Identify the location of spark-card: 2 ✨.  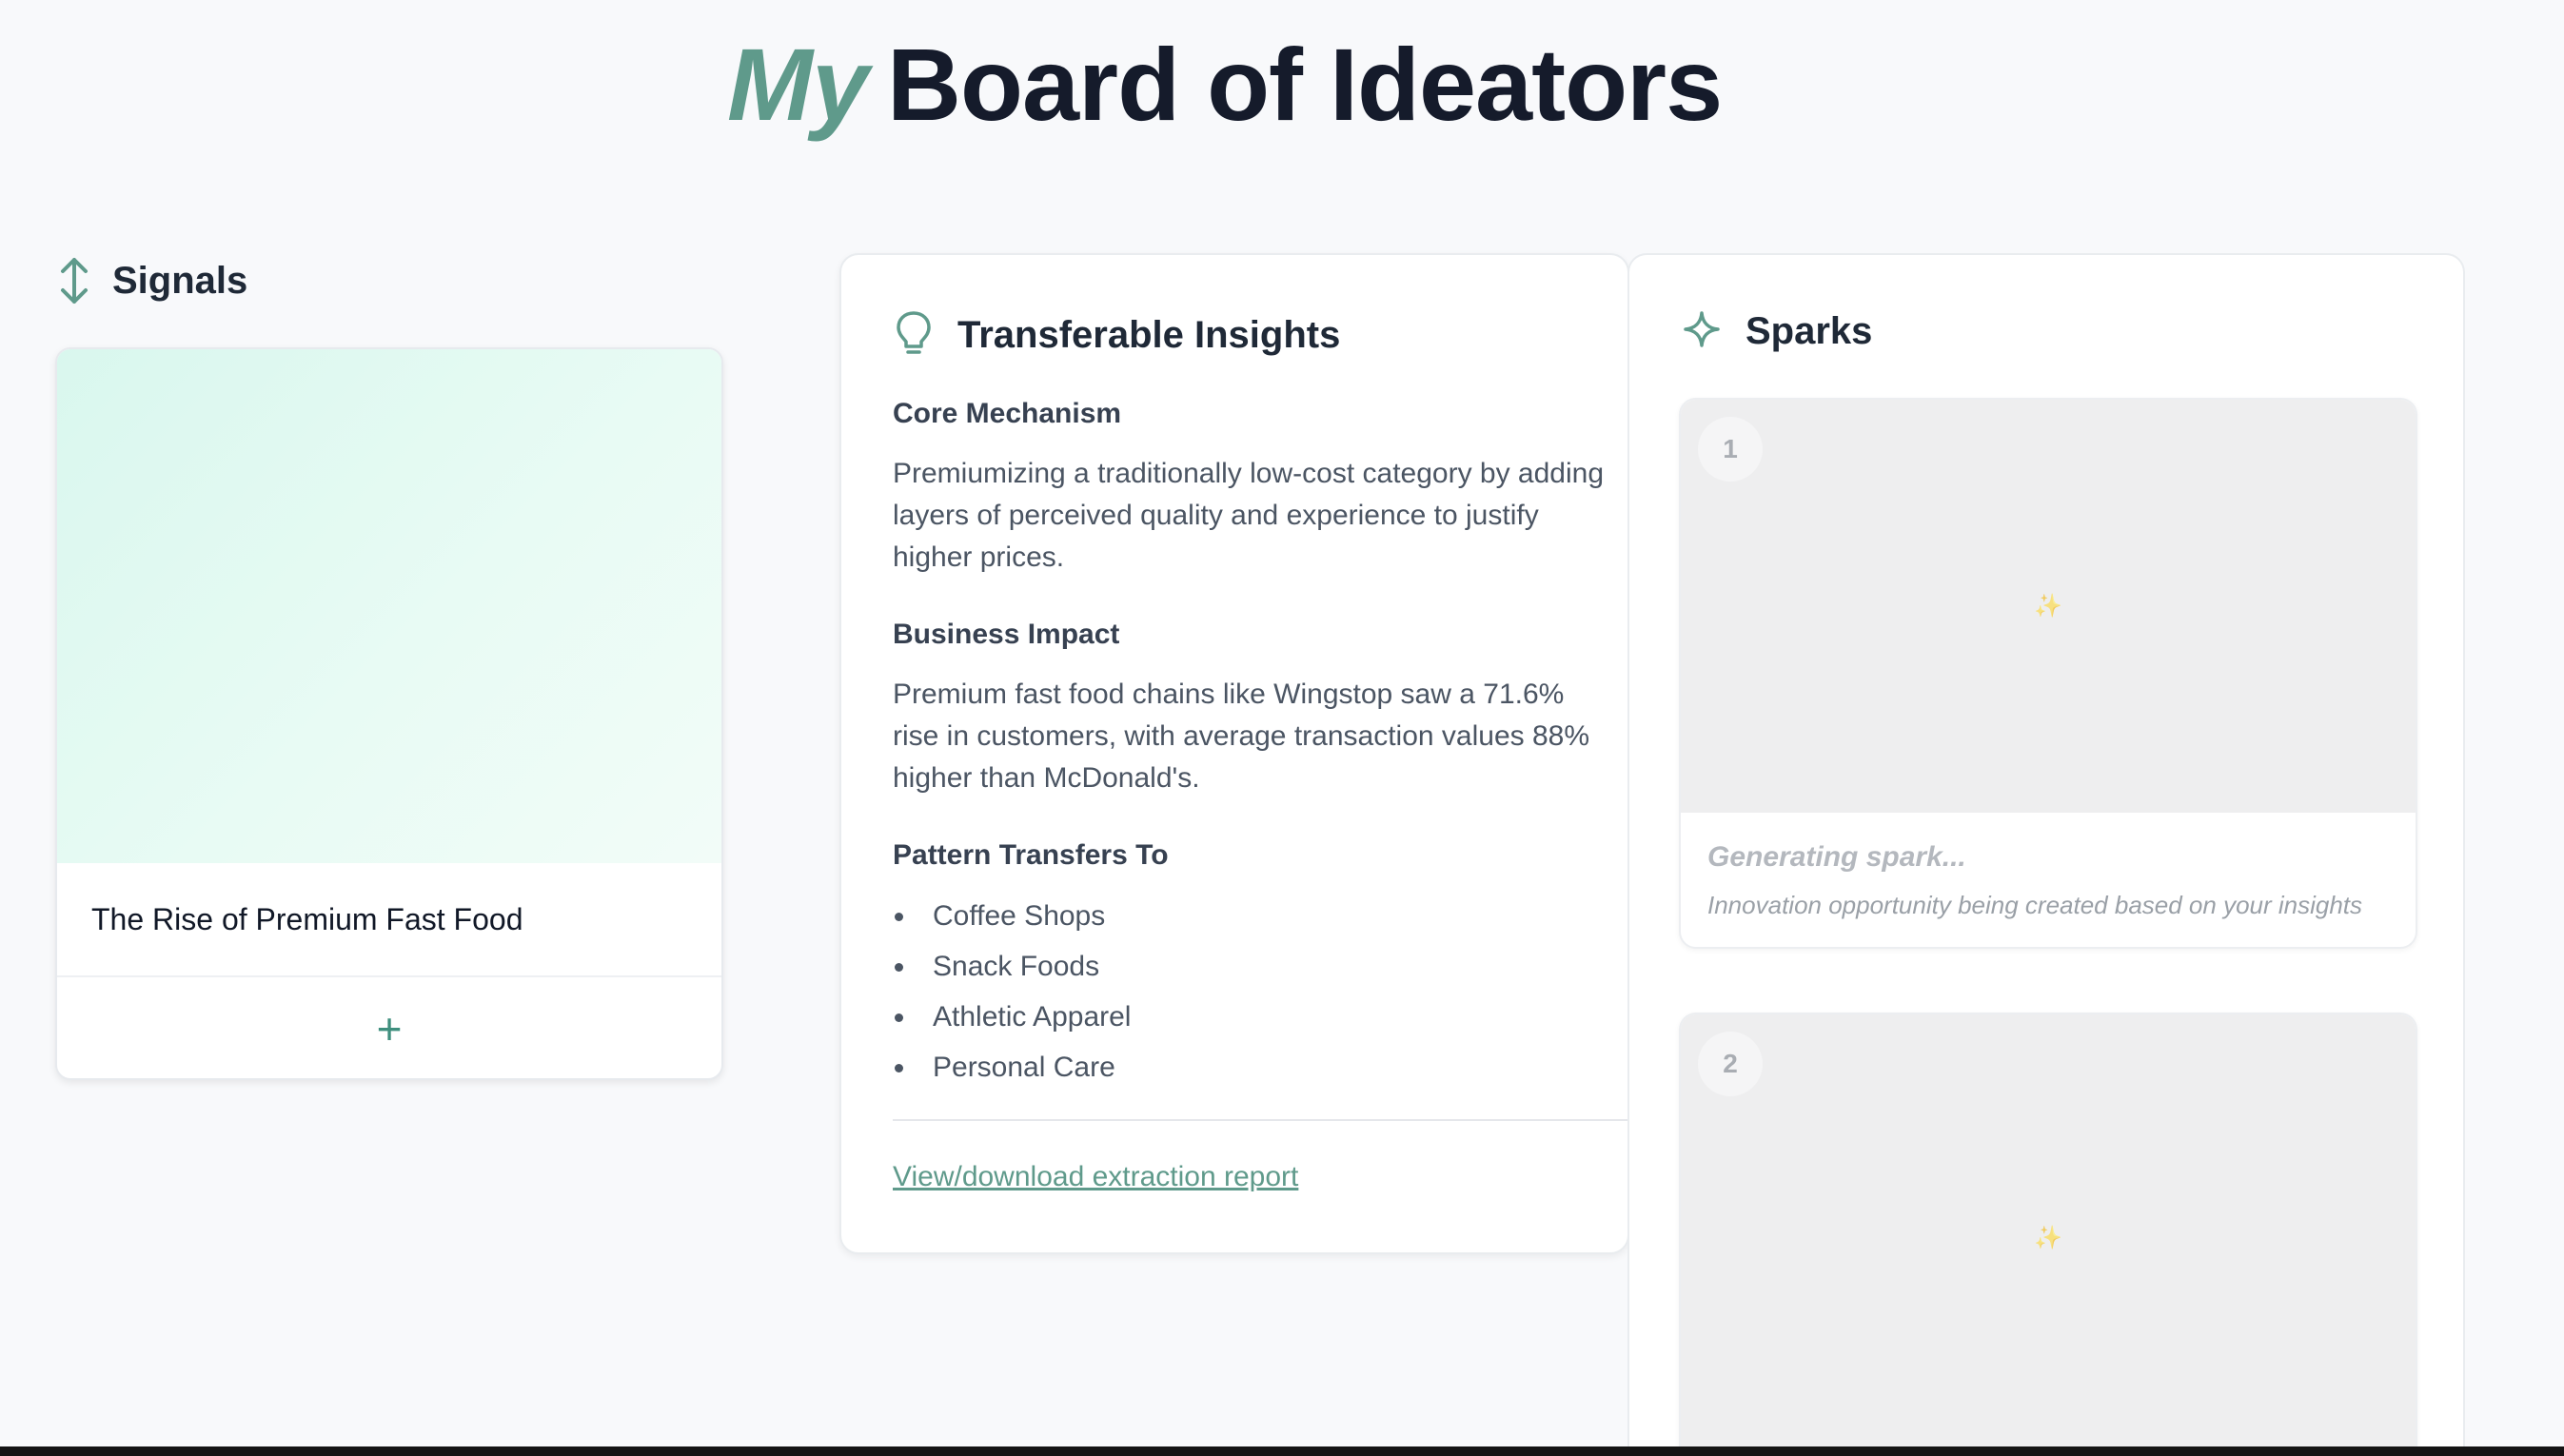
(2048, 1234).